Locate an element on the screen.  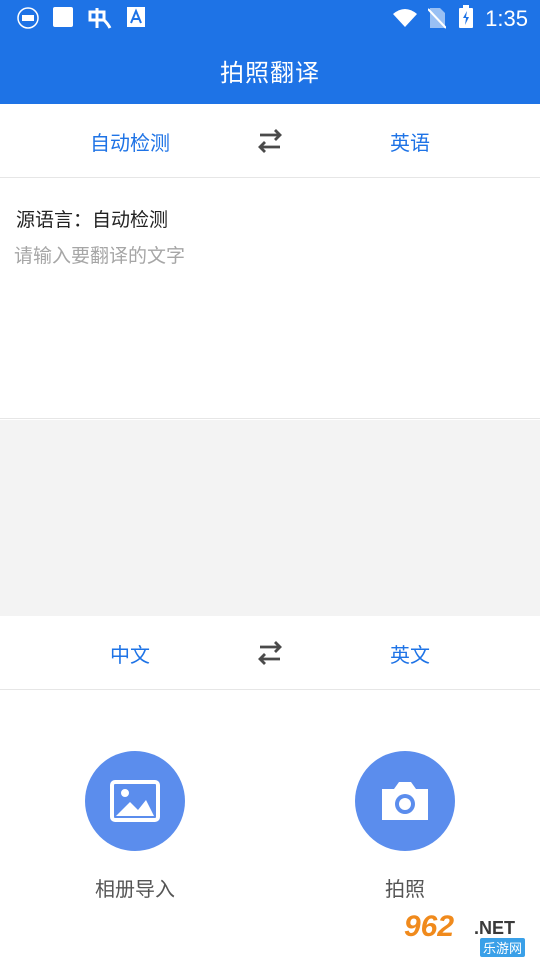
status-bar: 1:35 is located at coordinates (270, 18).